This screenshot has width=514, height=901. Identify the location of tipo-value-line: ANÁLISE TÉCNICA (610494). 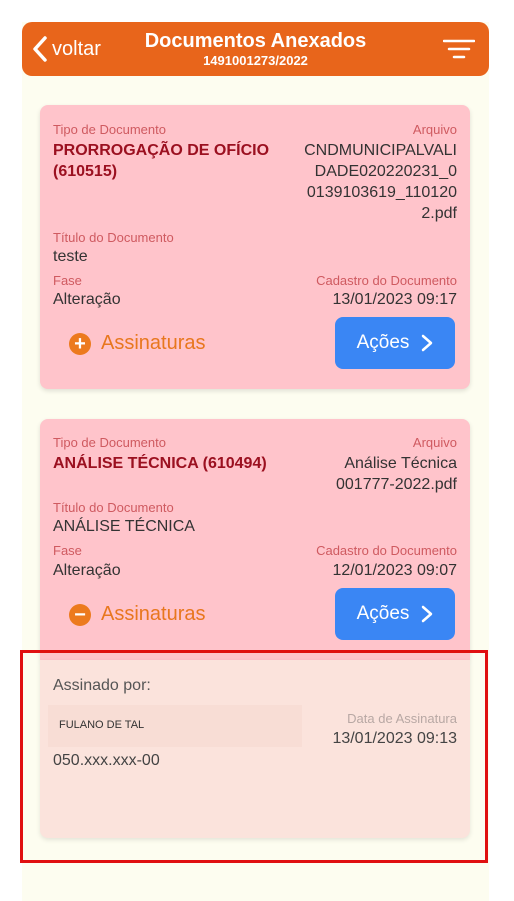
(160, 463).